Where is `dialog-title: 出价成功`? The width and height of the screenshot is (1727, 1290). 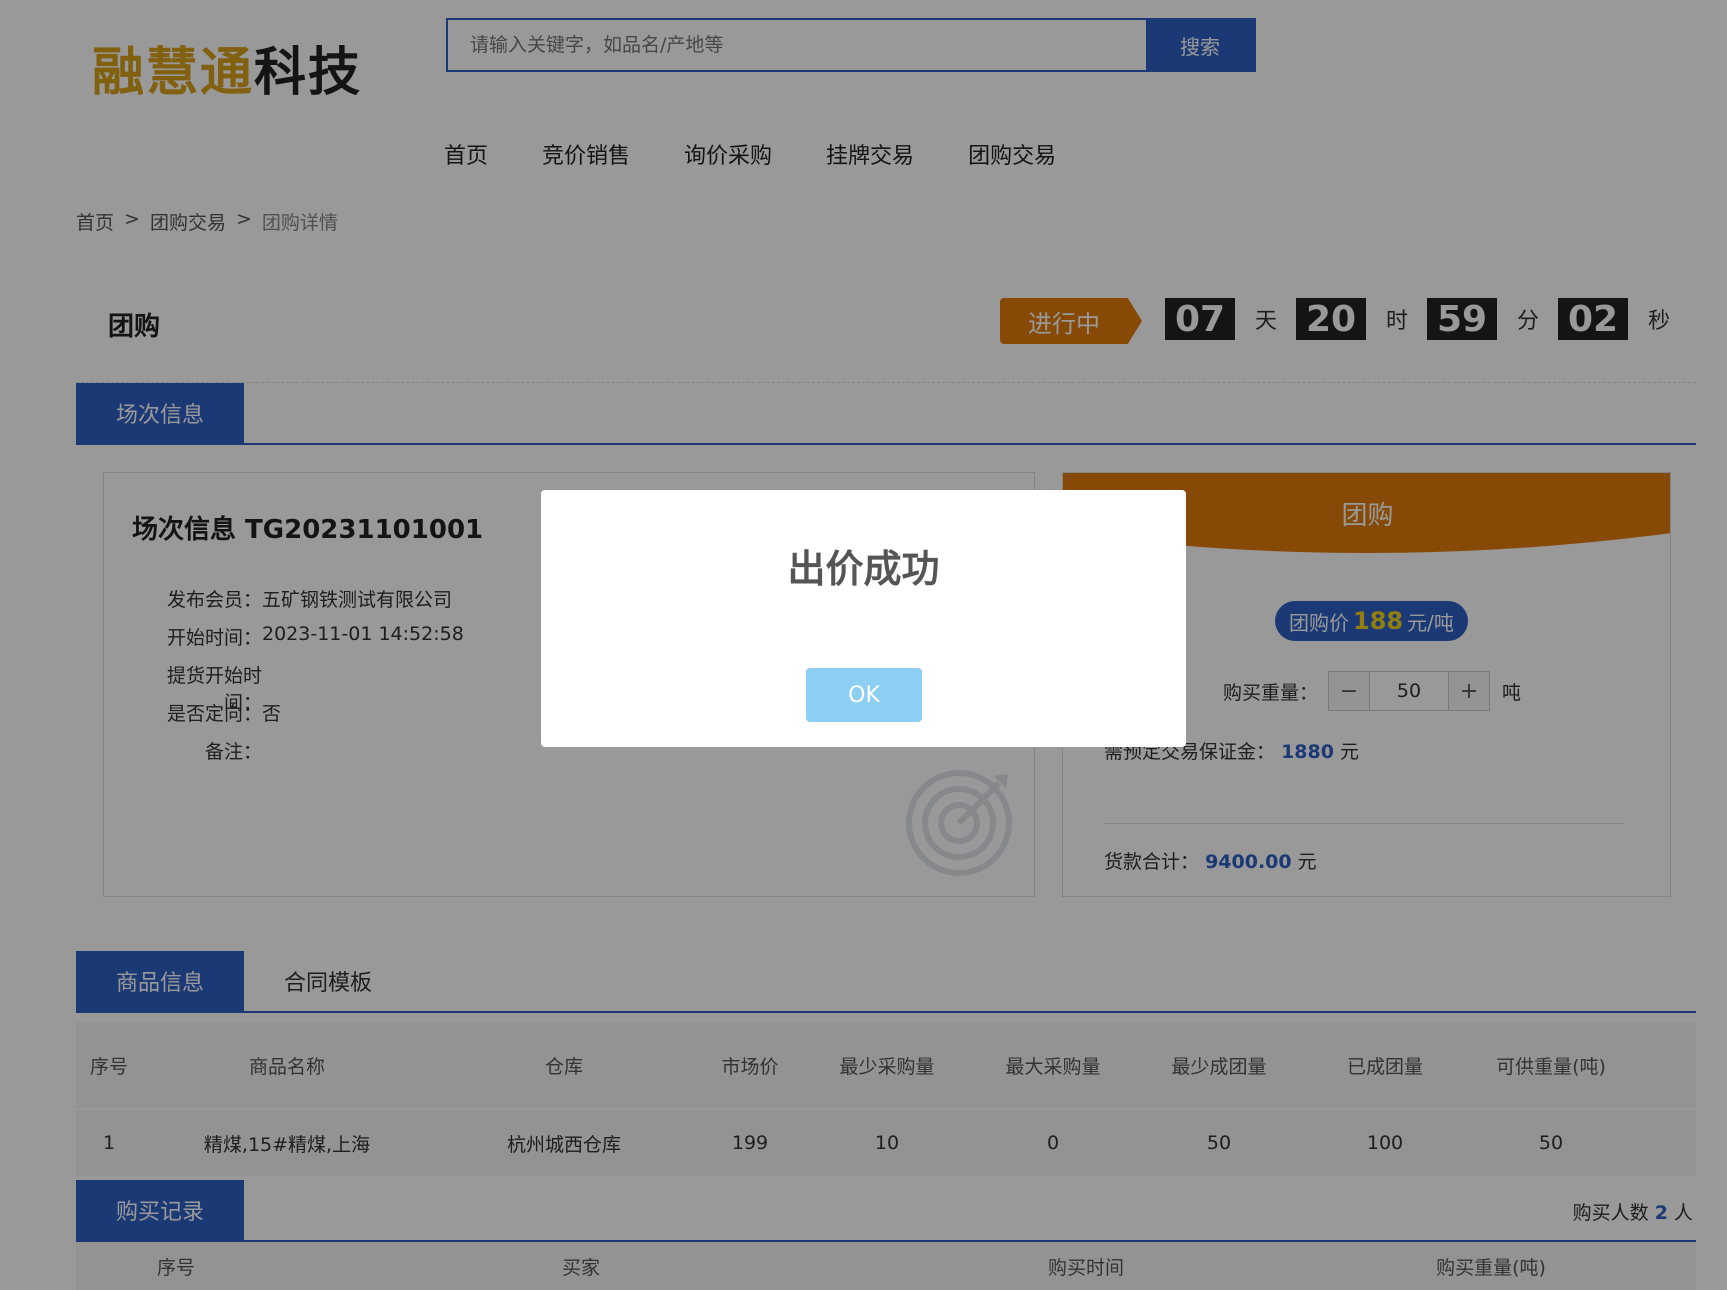
dialog-title: 出价成功 is located at coordinates (863, 569).